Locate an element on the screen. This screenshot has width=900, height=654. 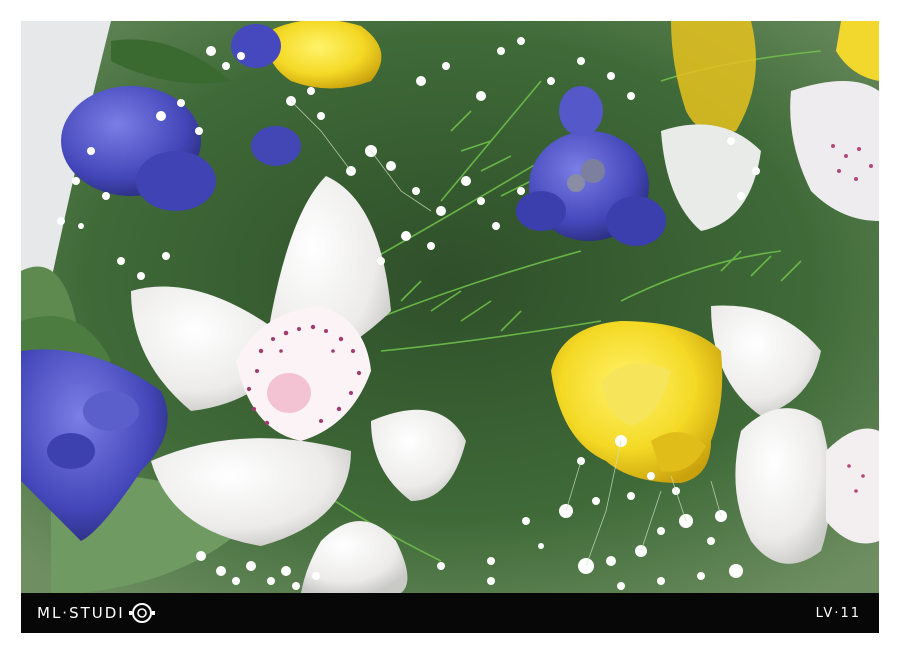
edition-label: LV·11 is located at coordinates (838, 613).